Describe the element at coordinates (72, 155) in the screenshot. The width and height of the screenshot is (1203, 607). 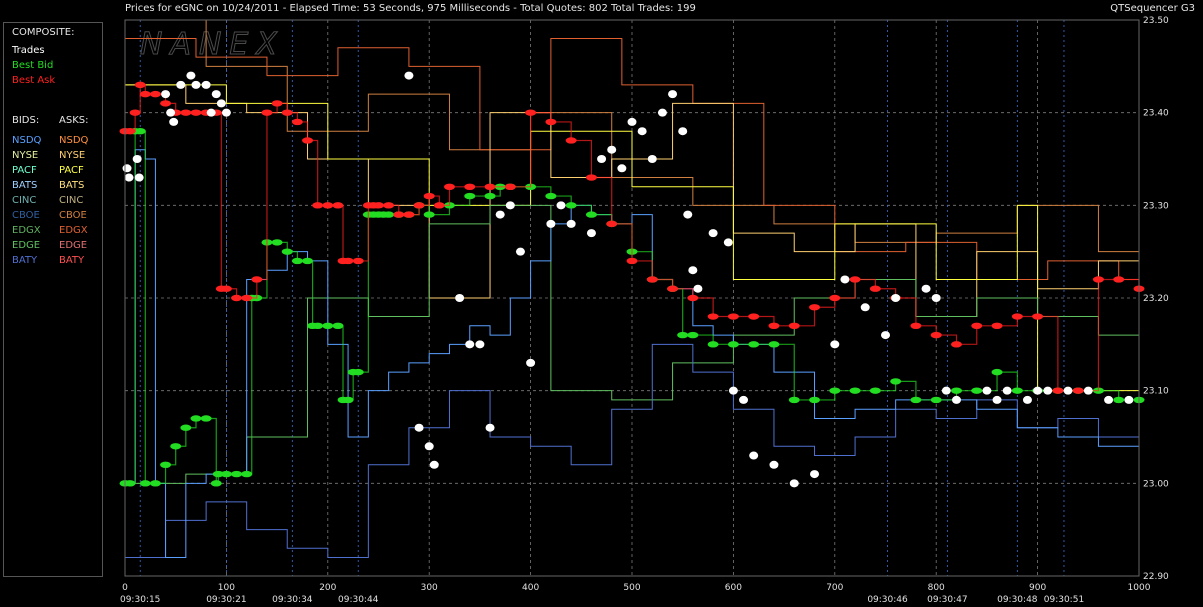
I see `legend-ask-nyse: NYSE` at that location.